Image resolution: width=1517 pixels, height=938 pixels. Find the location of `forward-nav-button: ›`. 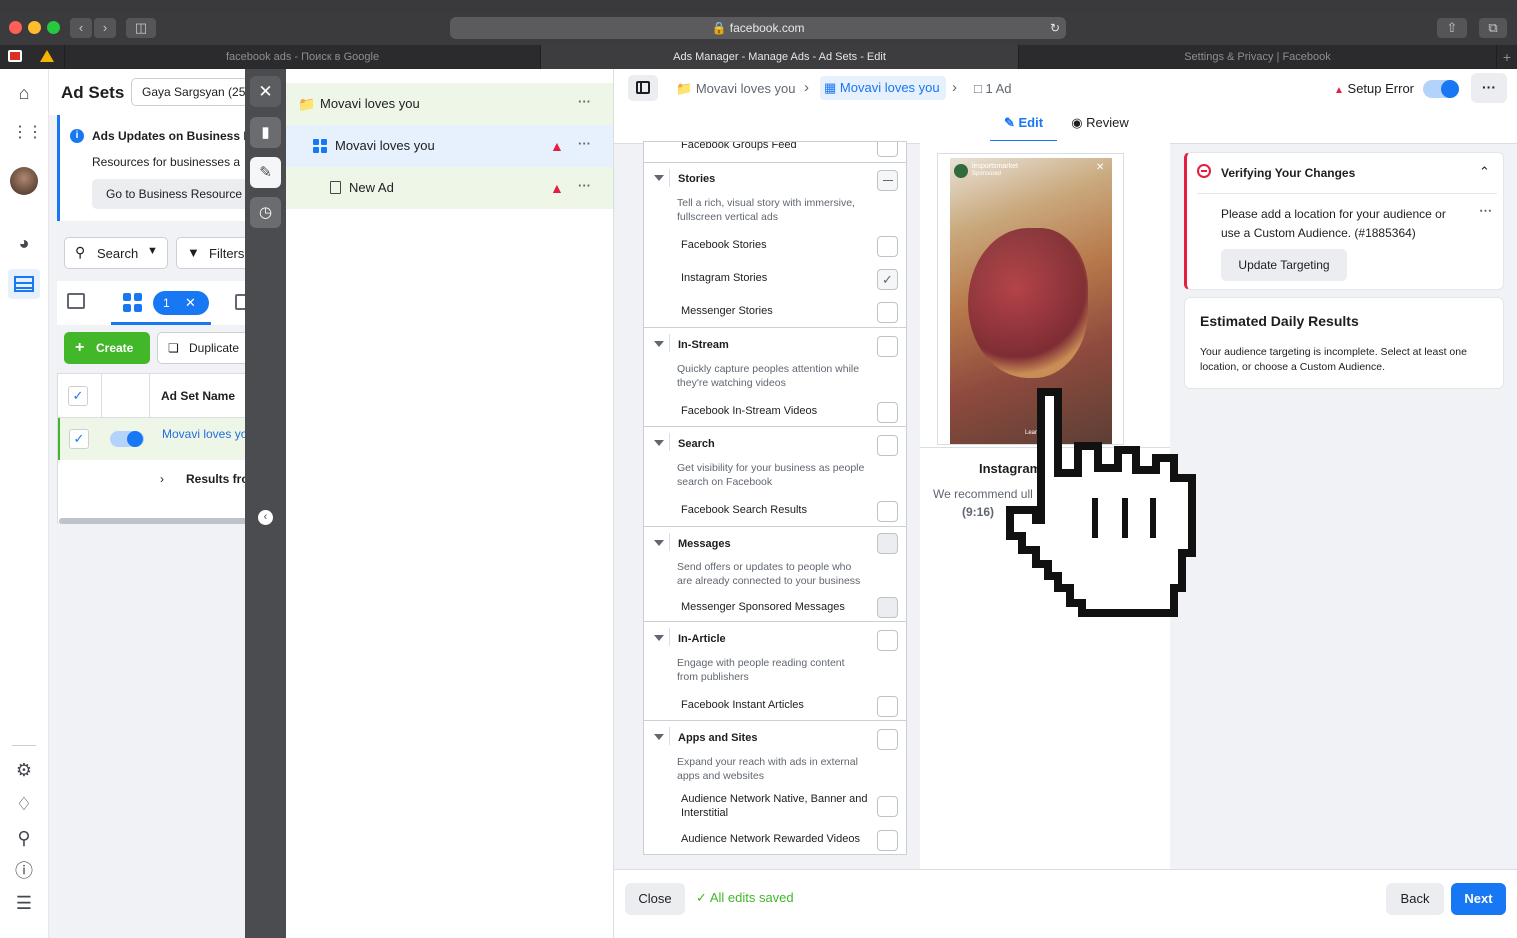

forward-nav-button: › is located at coordinates (105, 28).